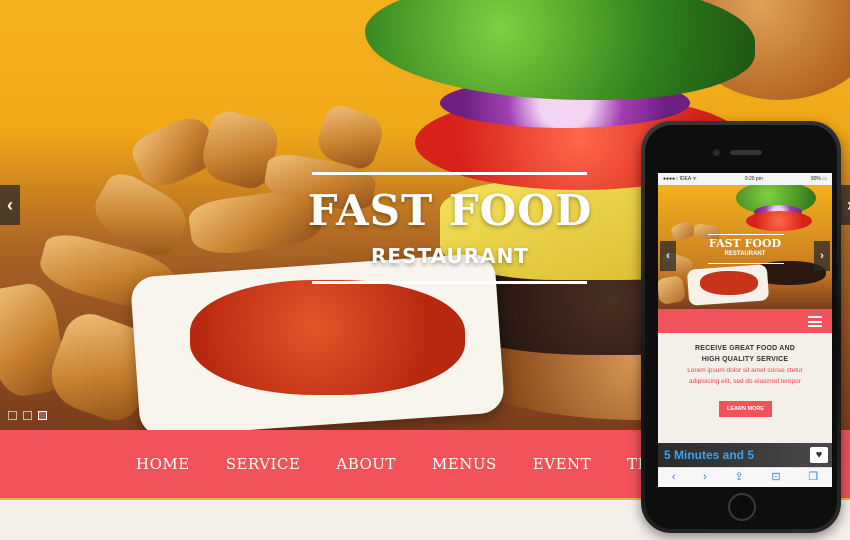 The height and width of the screenshot is (540, 850). I want to click on mobile-hero-subtitle: RESTAURANT, so click(745, 254).